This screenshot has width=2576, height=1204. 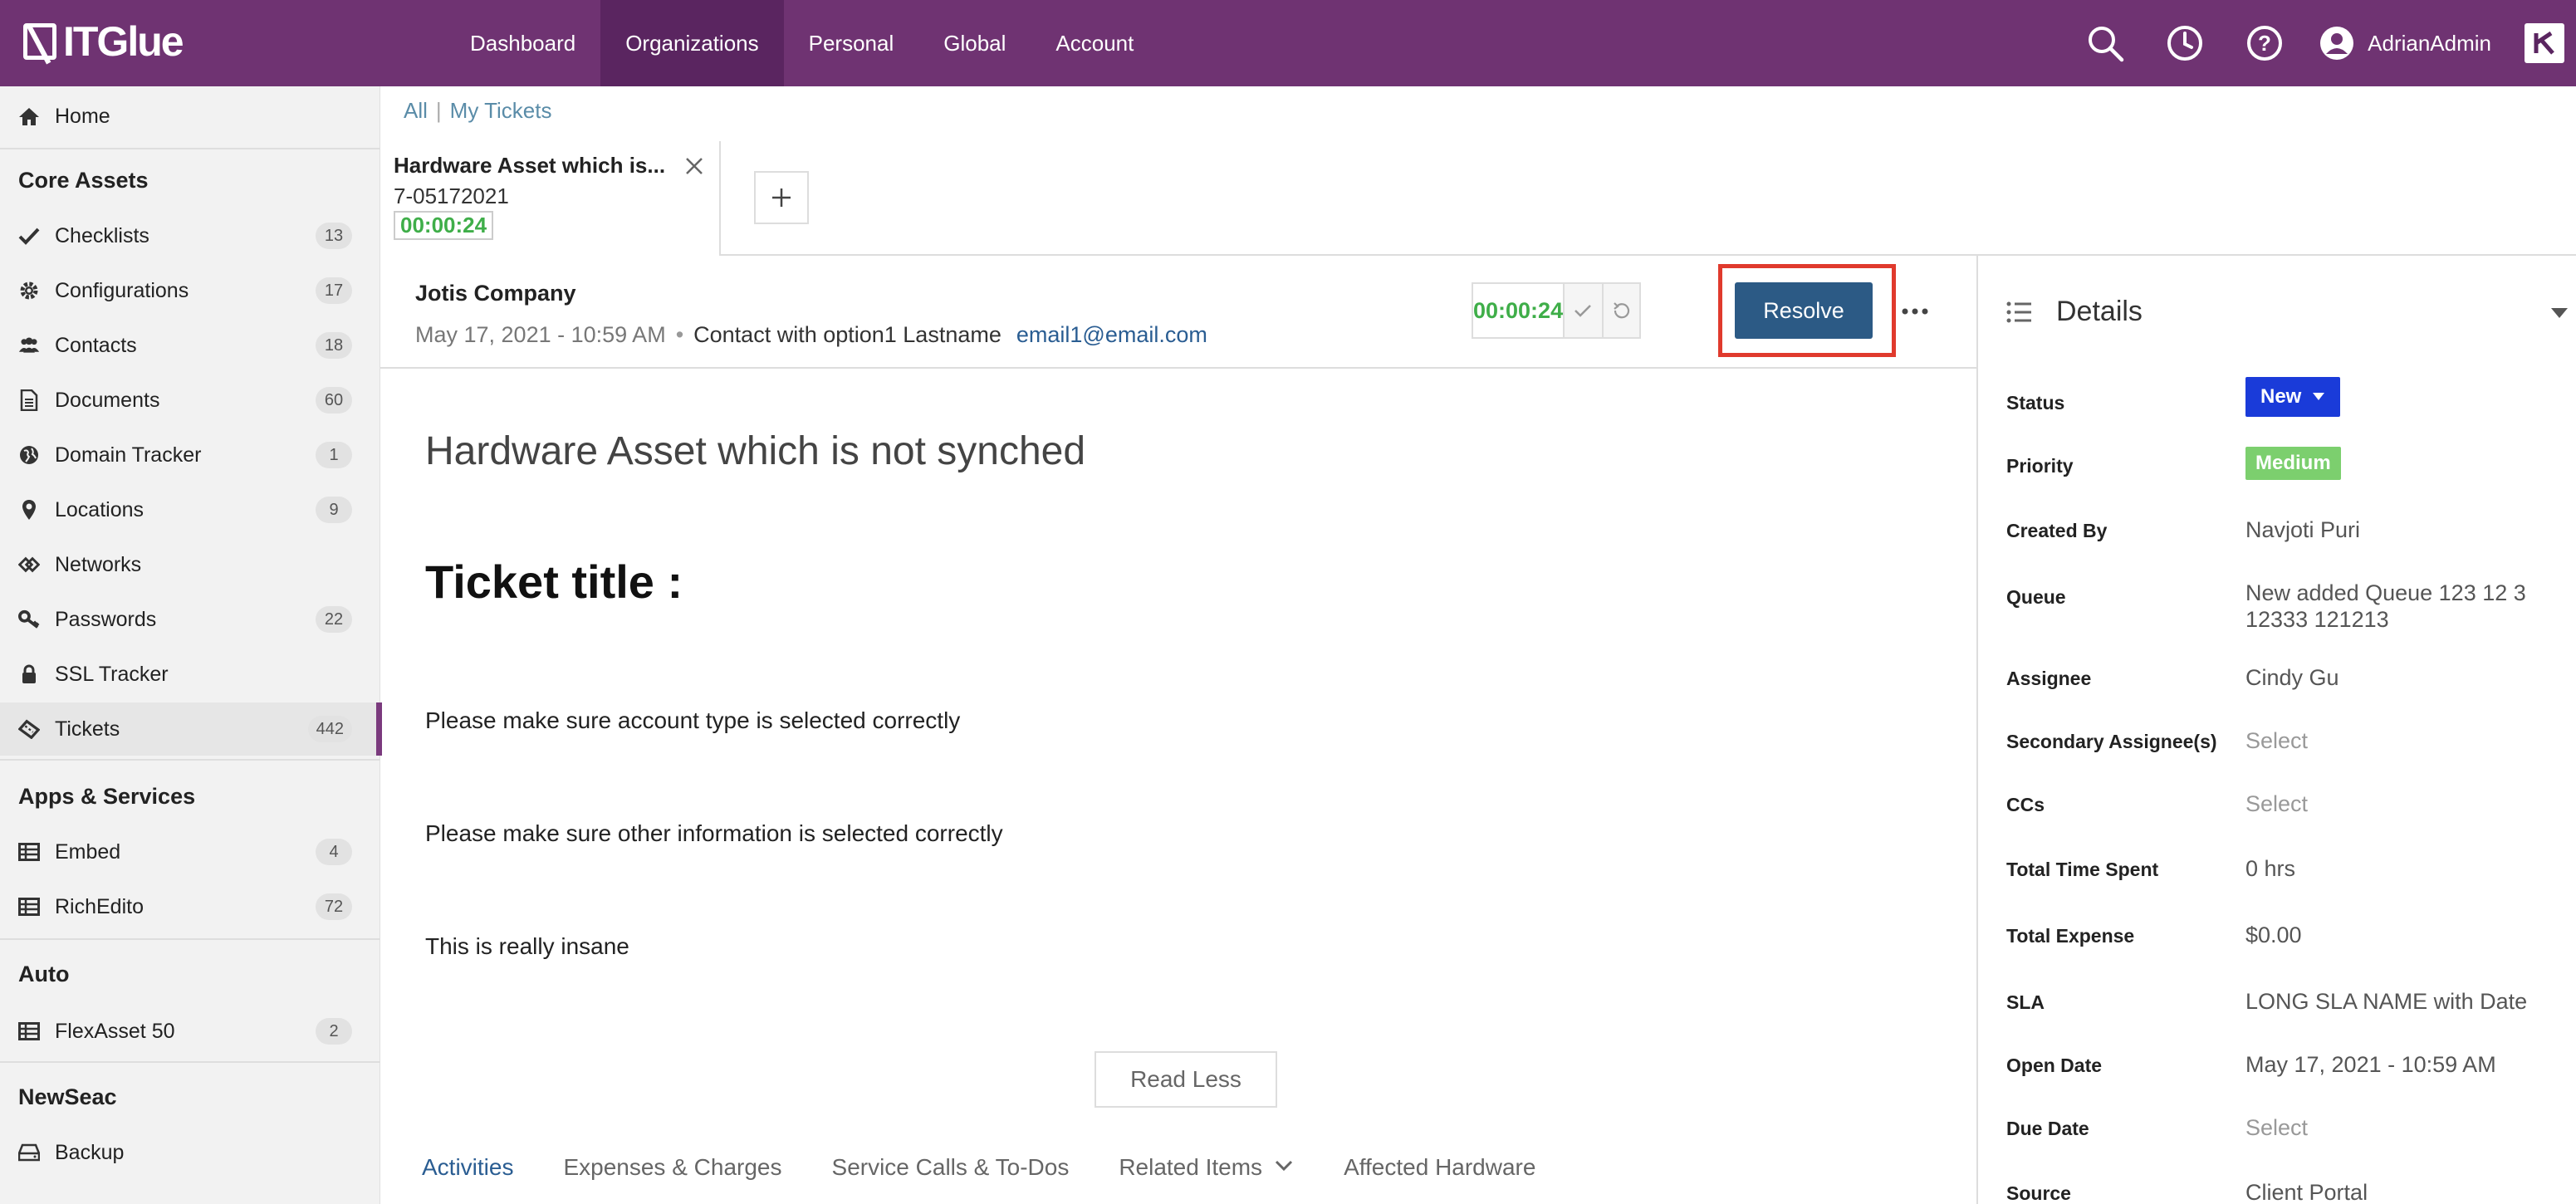 What do you see at coordinates (334, 619) in the screenshot?
I see `count-badge: 22` at bounding box center [334, 619].